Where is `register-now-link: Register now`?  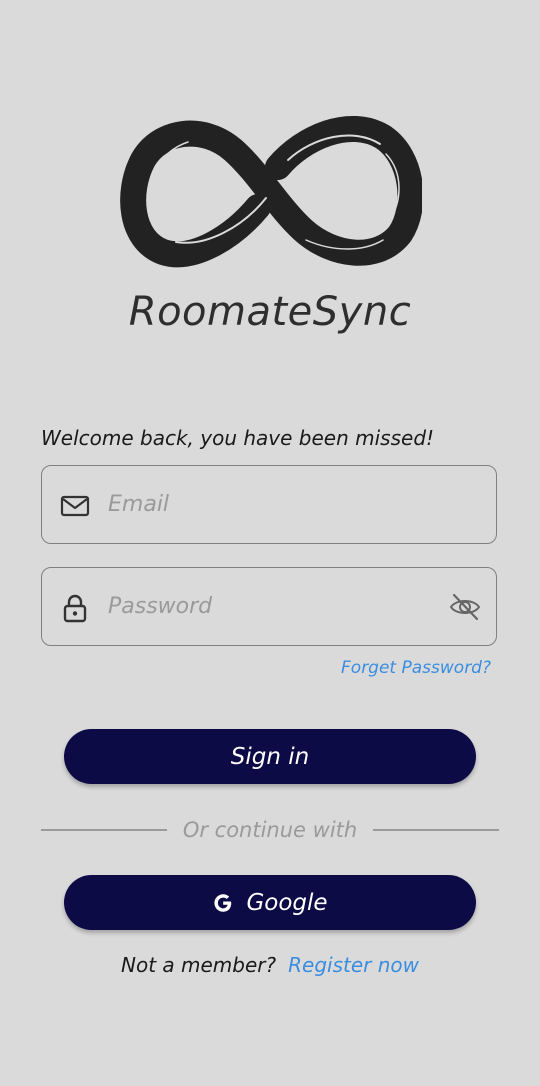
register-now-link: Register now is located at coordinates (353, 965).